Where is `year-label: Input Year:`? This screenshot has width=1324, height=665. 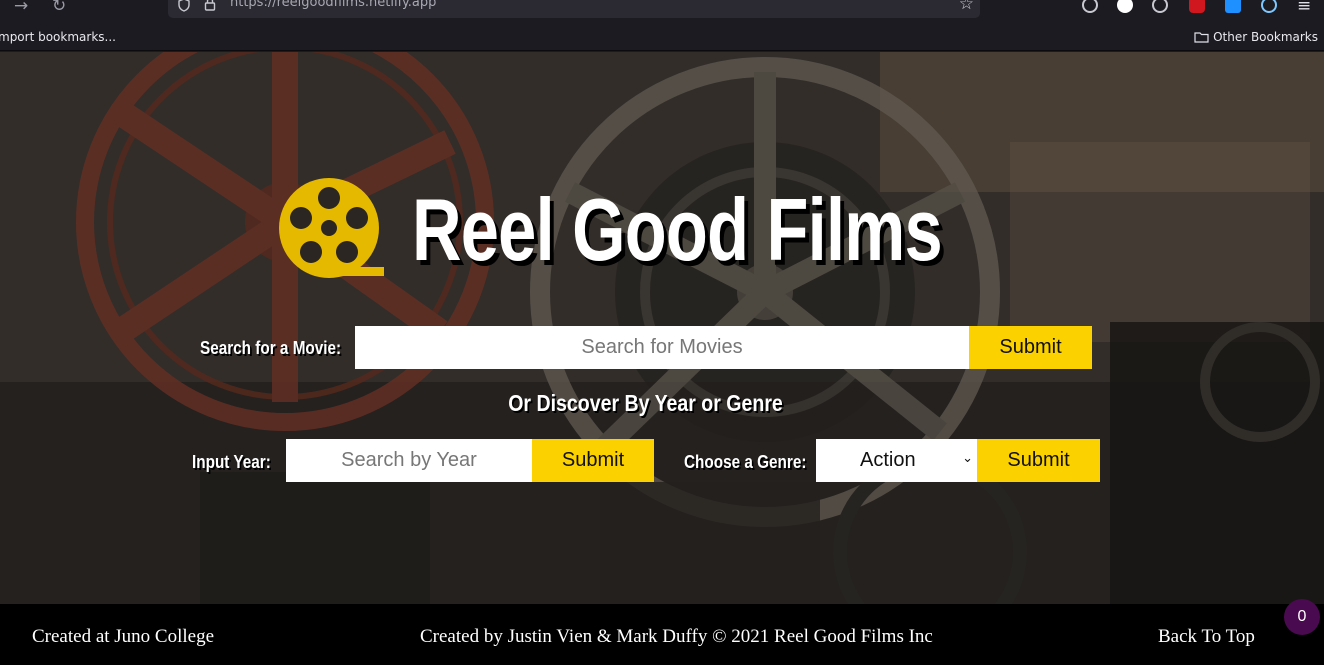
year-label: Input Year: is located at coordinates (231, 462).